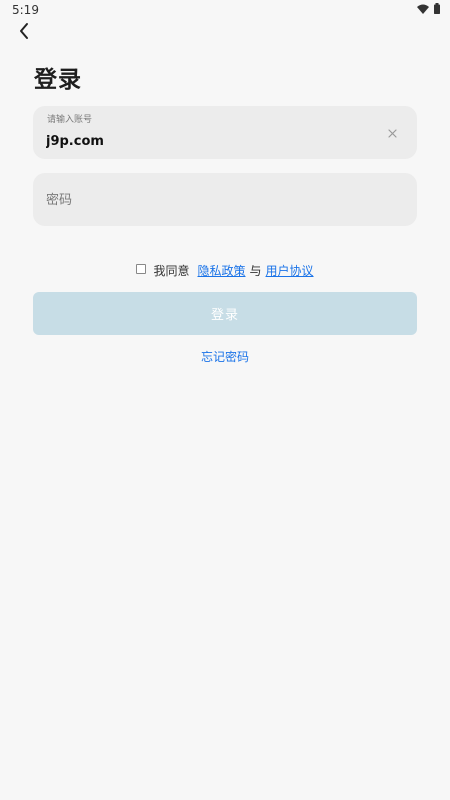 The width and height of the screenshot is (450, 800). I want to click on password-field, so click(225, 199).